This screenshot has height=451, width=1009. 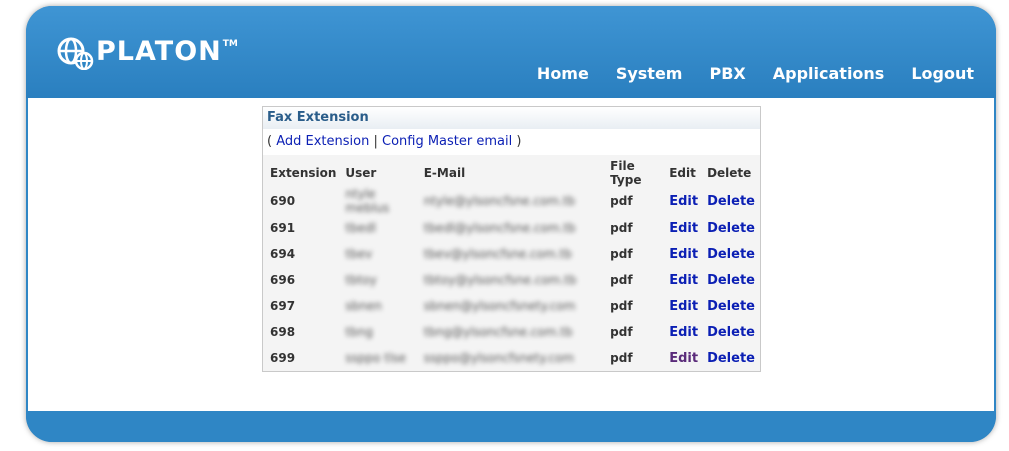 What do you see at coordinates (367, 201) in the screenshot?
I see `cell-user: ntyle meblus` at bounding box center [367, 201].